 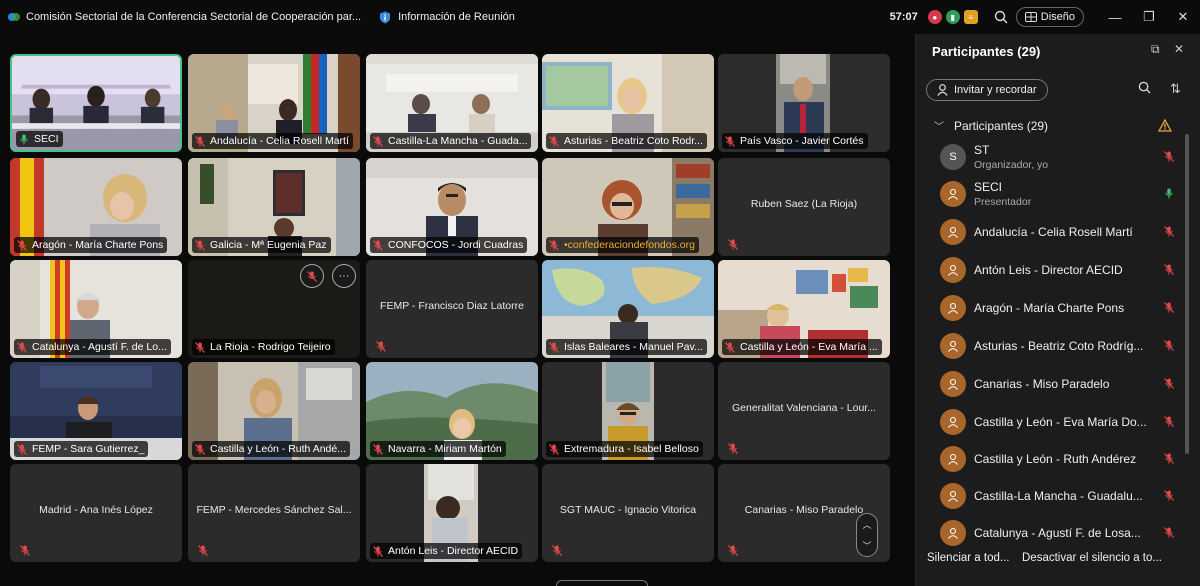 What do you see at coordinates (456, 245) in the screenshot?
I see `tile-name: CONFOCOS - Jordi Cuadras` at bounding box center [456, 245].